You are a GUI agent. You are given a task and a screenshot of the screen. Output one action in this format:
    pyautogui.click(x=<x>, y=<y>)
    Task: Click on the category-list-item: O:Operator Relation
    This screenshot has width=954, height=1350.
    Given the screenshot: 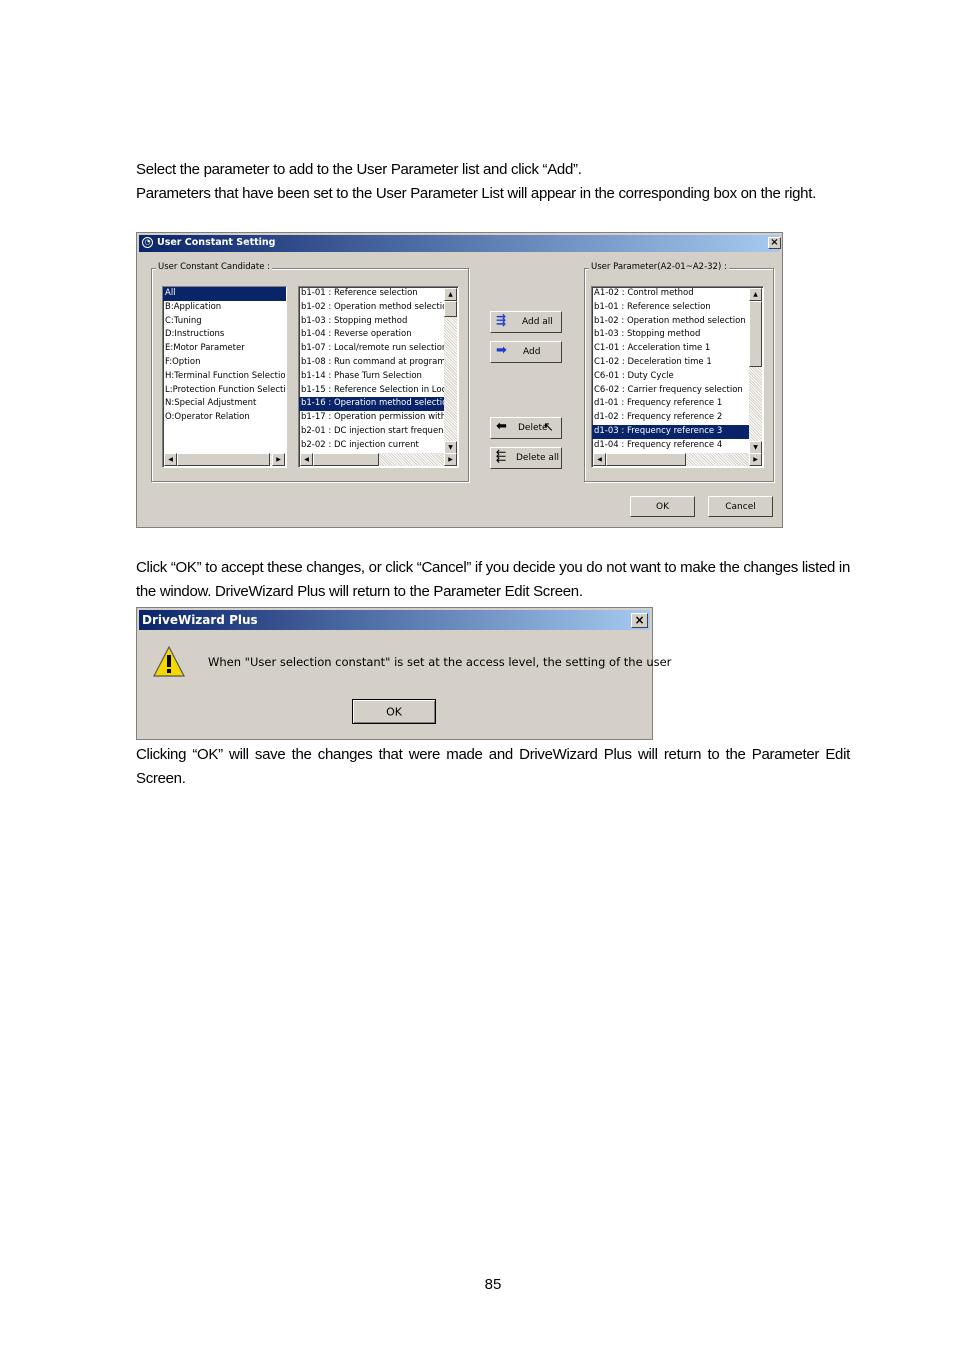 What is the action you would take?
    pyautogui.click(x=224, y=418)
    